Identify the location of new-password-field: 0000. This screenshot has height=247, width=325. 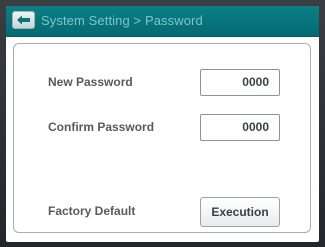
(240, 82).